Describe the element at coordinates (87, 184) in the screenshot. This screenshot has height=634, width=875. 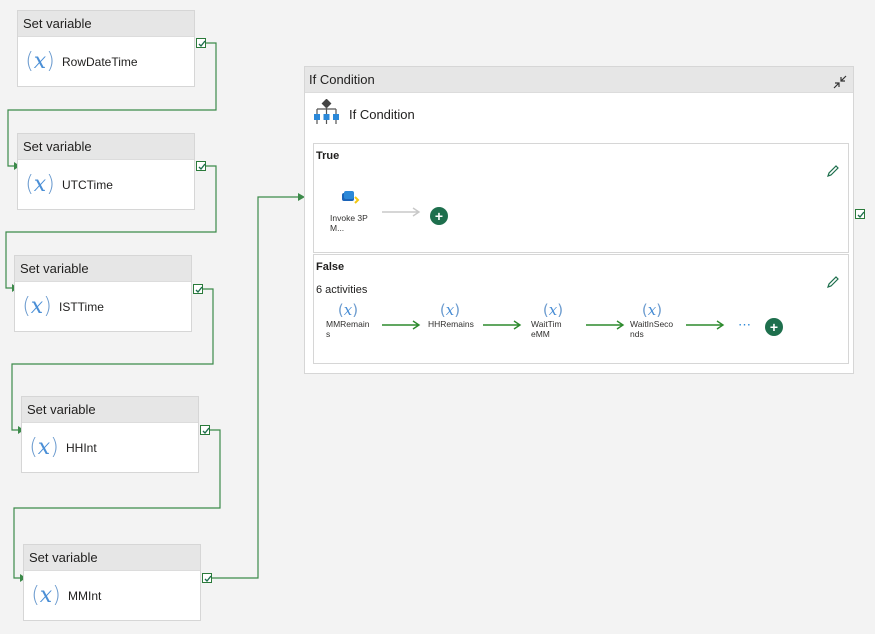
I see `activity-name: UTCTime` at that location.